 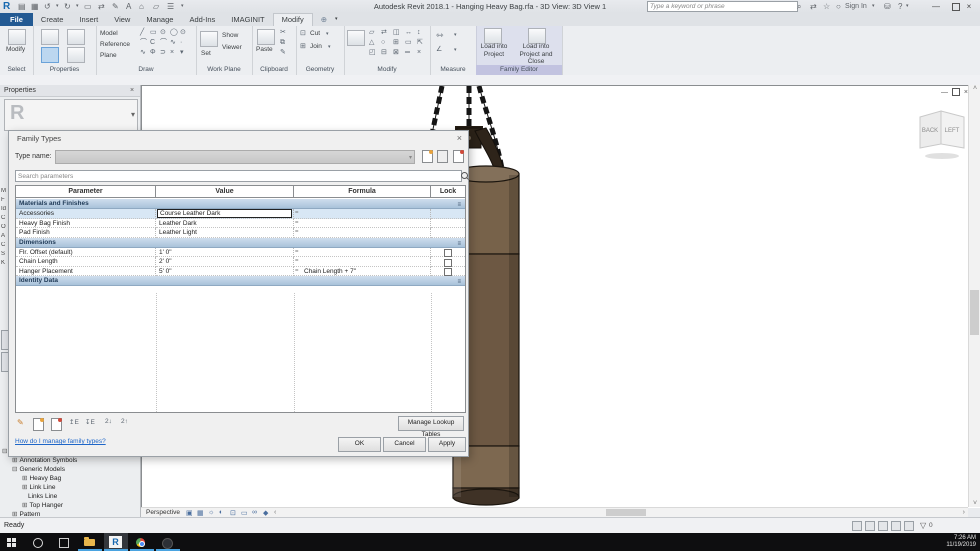 I want to click on tree-item-label: Links Line, so click(x=42, y=496).